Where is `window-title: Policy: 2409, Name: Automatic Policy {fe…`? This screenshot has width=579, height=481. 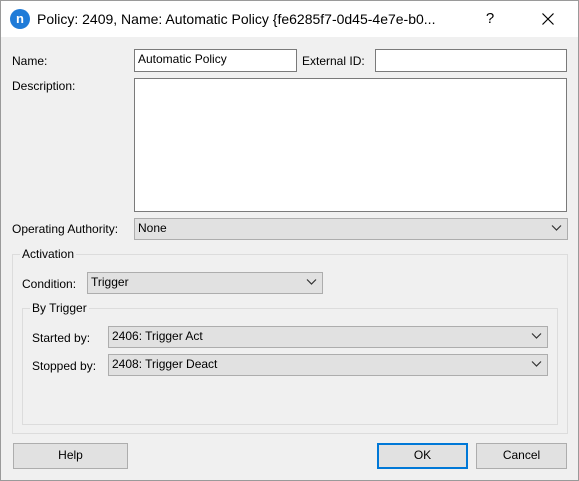
window-title: Policy: 2409, Name: Automatic Policy {fe… is located at coordinates (236, 19).